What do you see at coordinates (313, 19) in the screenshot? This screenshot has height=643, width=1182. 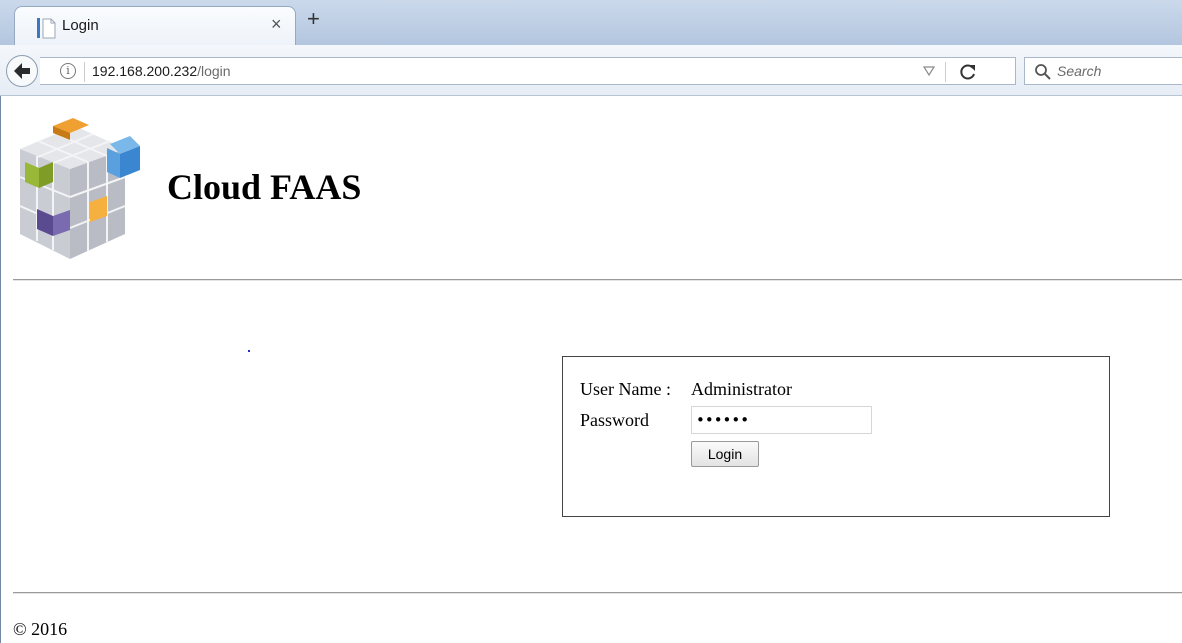 I see `new-tab-icon: +` at bounding box center [313, 19].